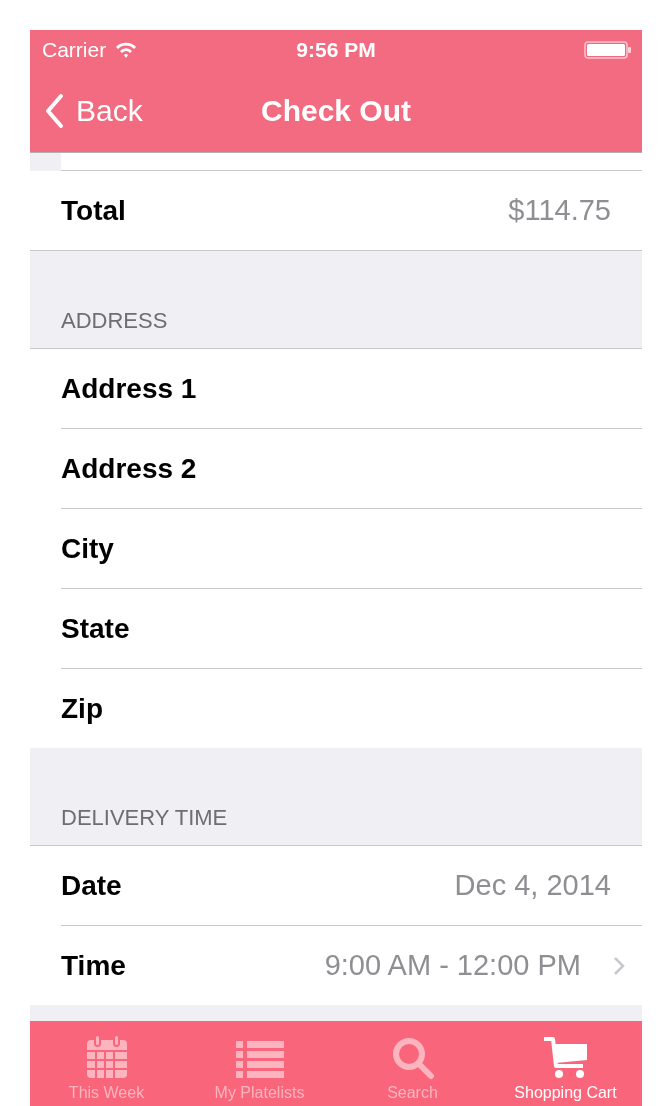 Image resolution: width=668 pixels, height=1106 pixels. Describe the element at coordinates (259, 1060) in the screenshot. I see `list-icon` at that location.